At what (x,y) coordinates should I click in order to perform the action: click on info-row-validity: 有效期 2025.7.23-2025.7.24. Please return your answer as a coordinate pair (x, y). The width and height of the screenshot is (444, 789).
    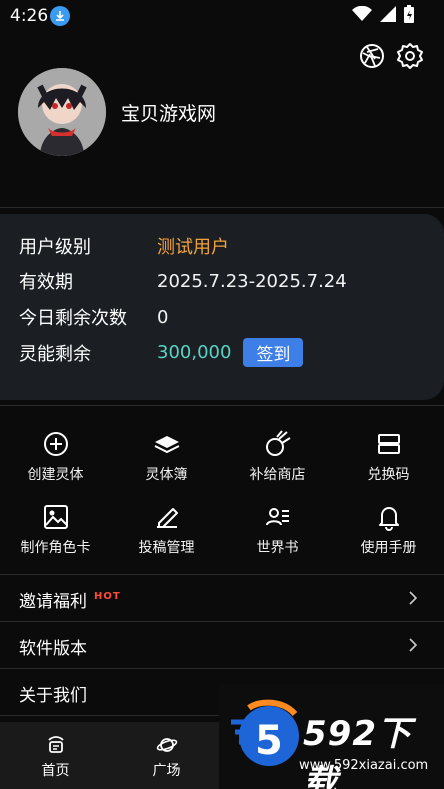
    Looking at the image, I should click on (183, 281).